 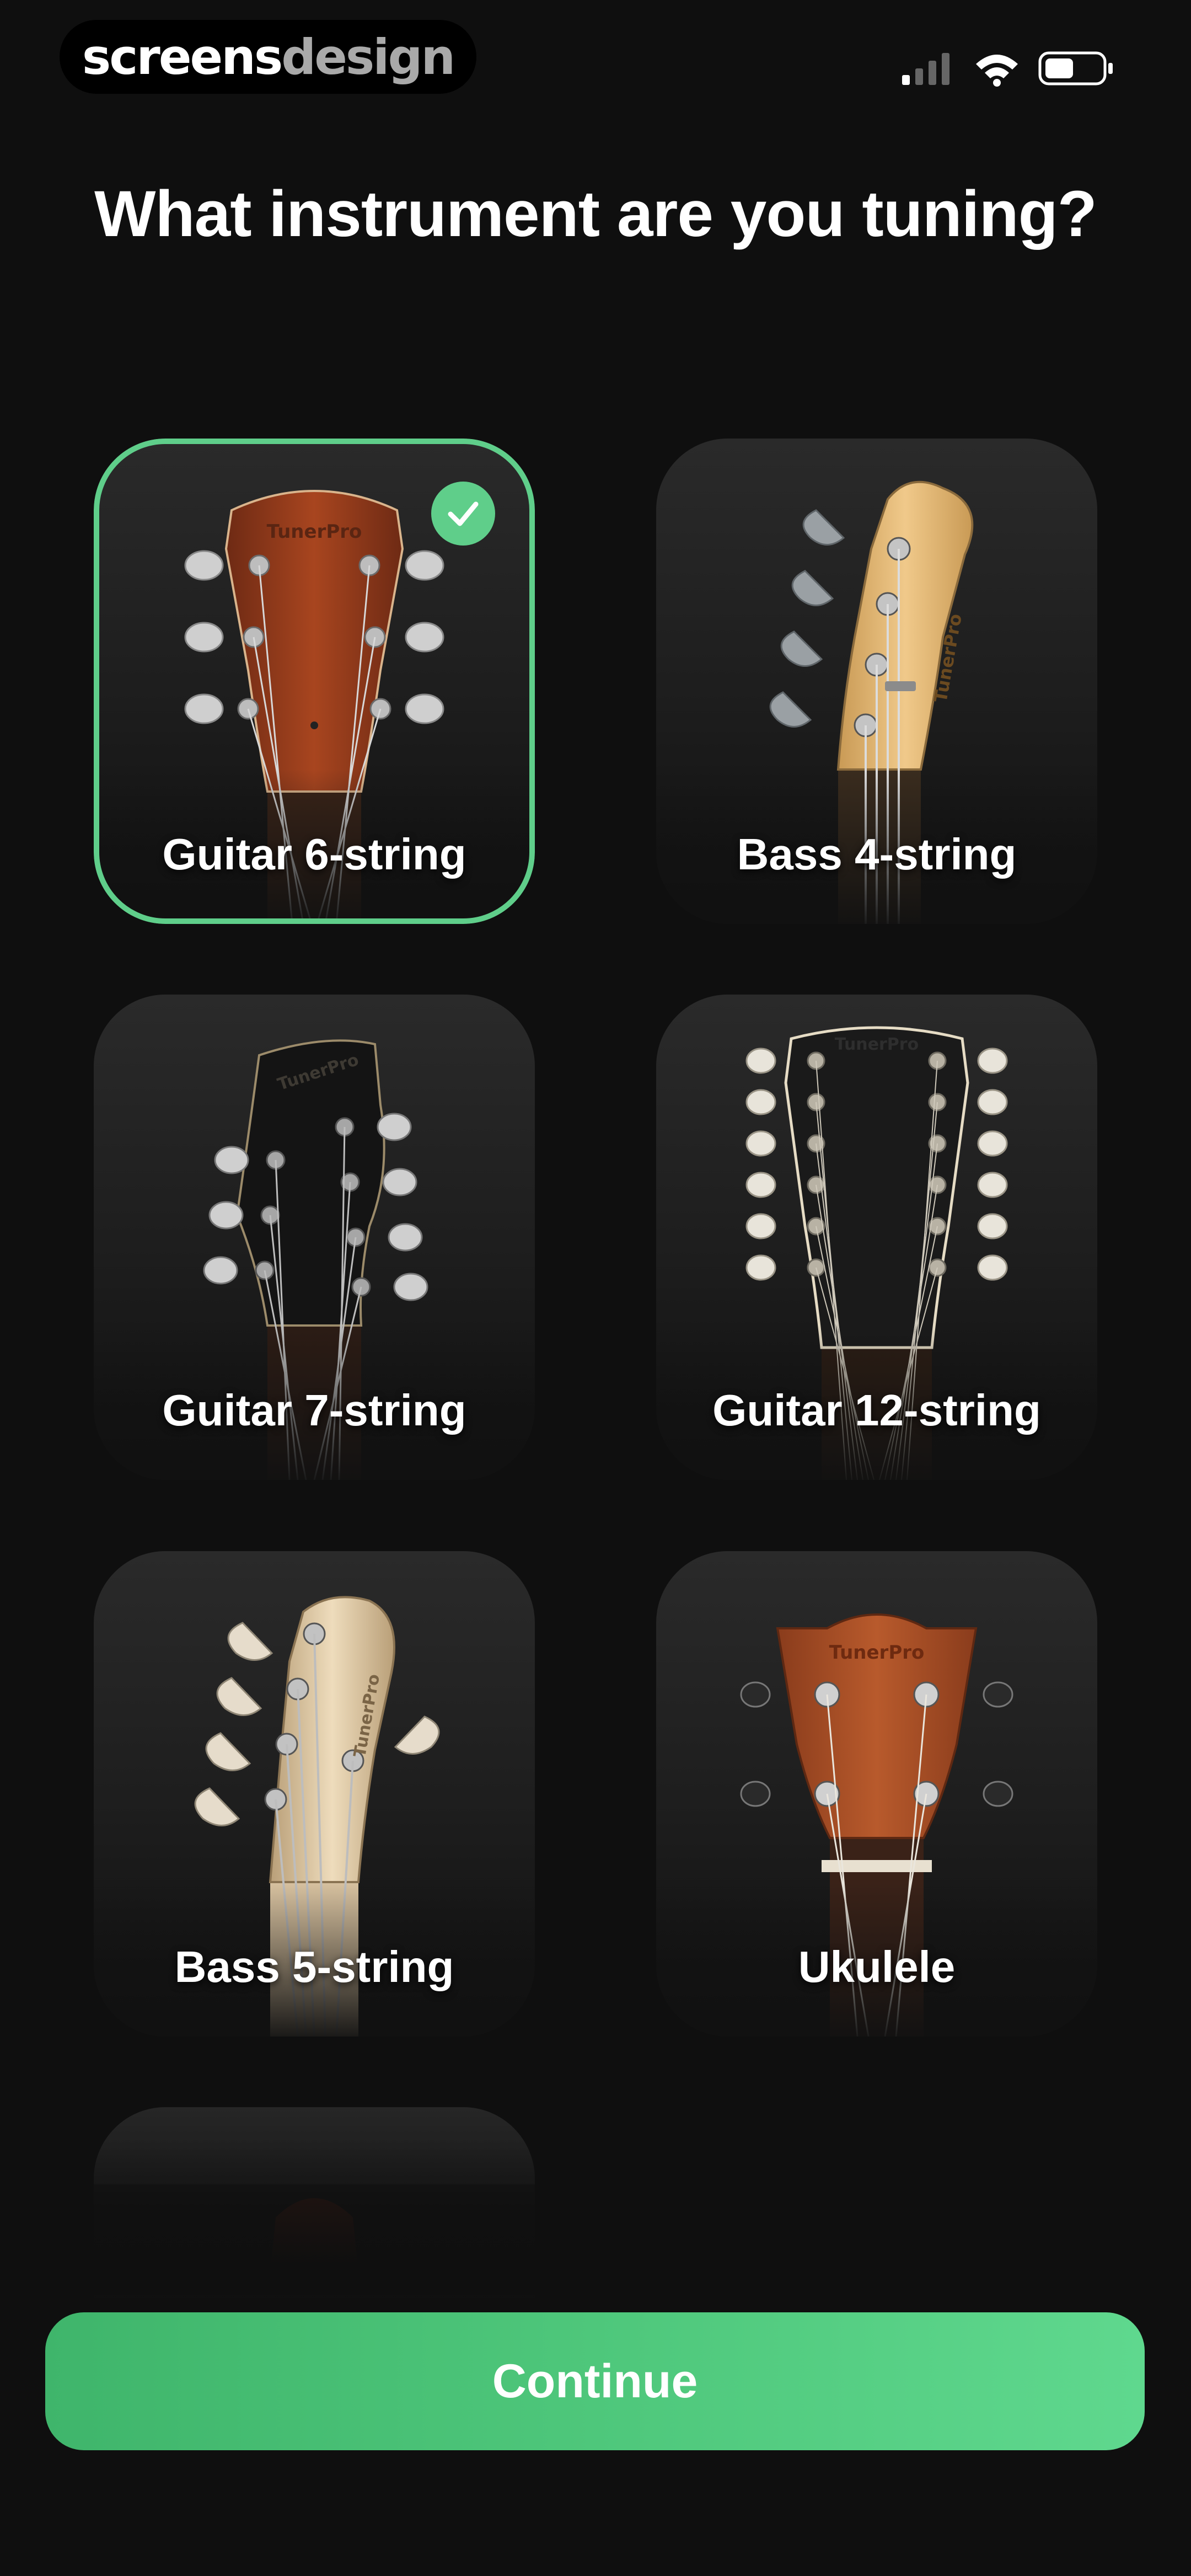 I want to click on instrument-label: Guitar 7-string, so click(x=314, y=1410).